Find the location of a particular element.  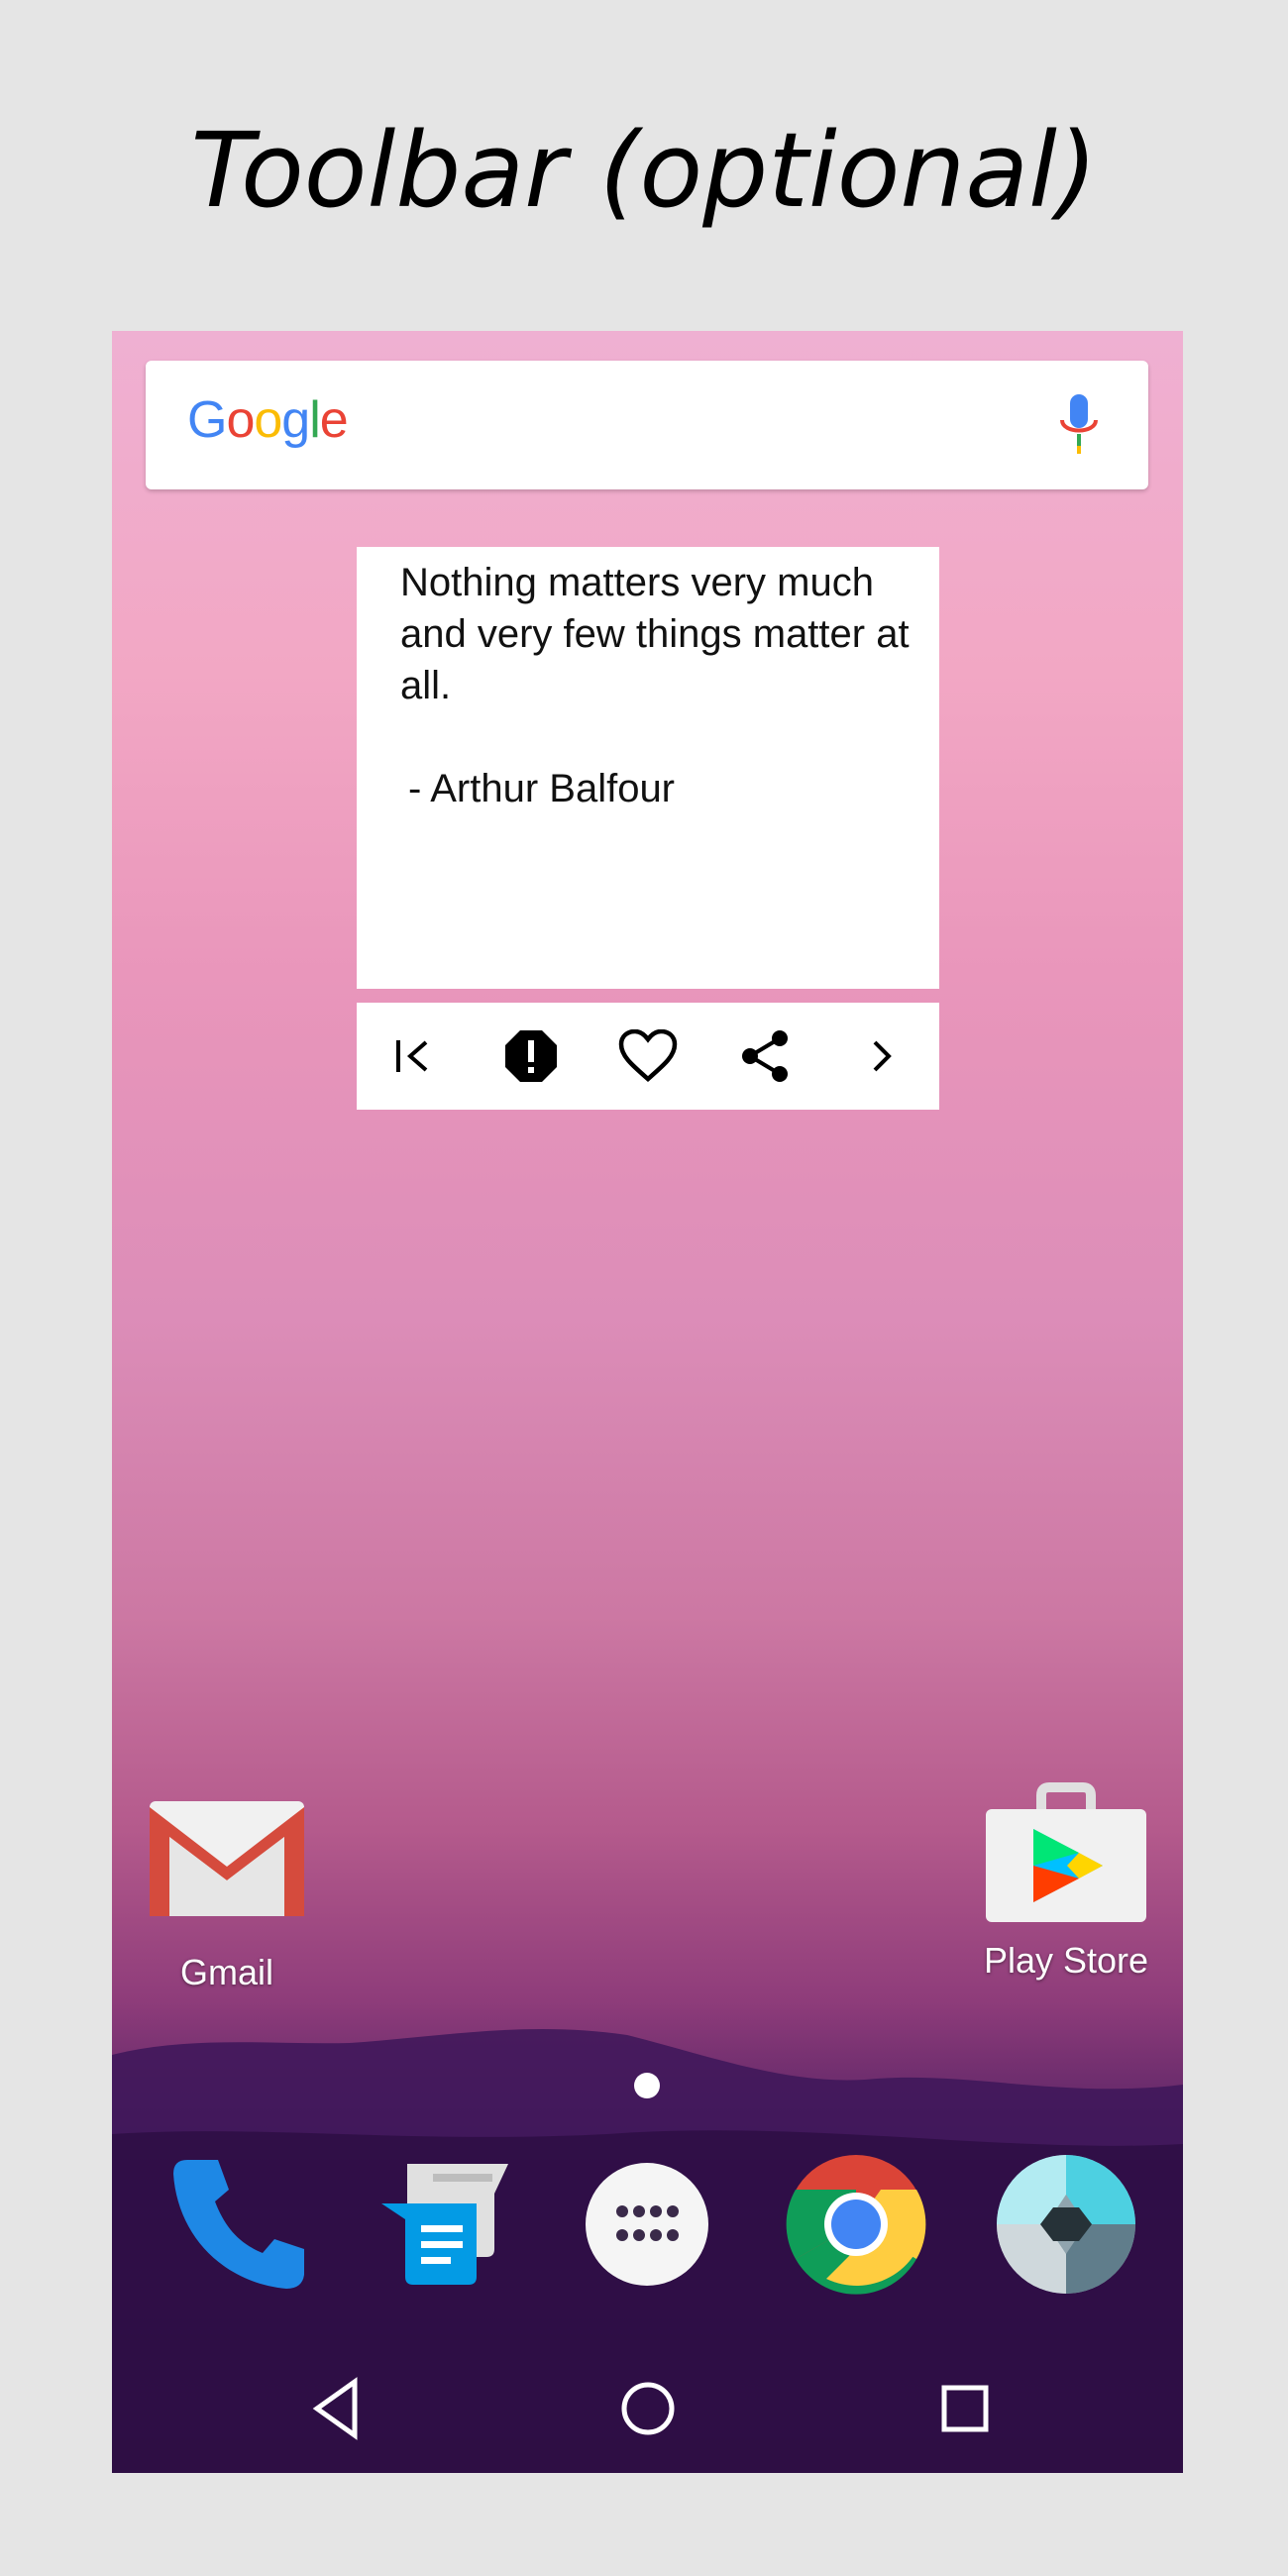

first-icon is located at coordinates (414, 1056).